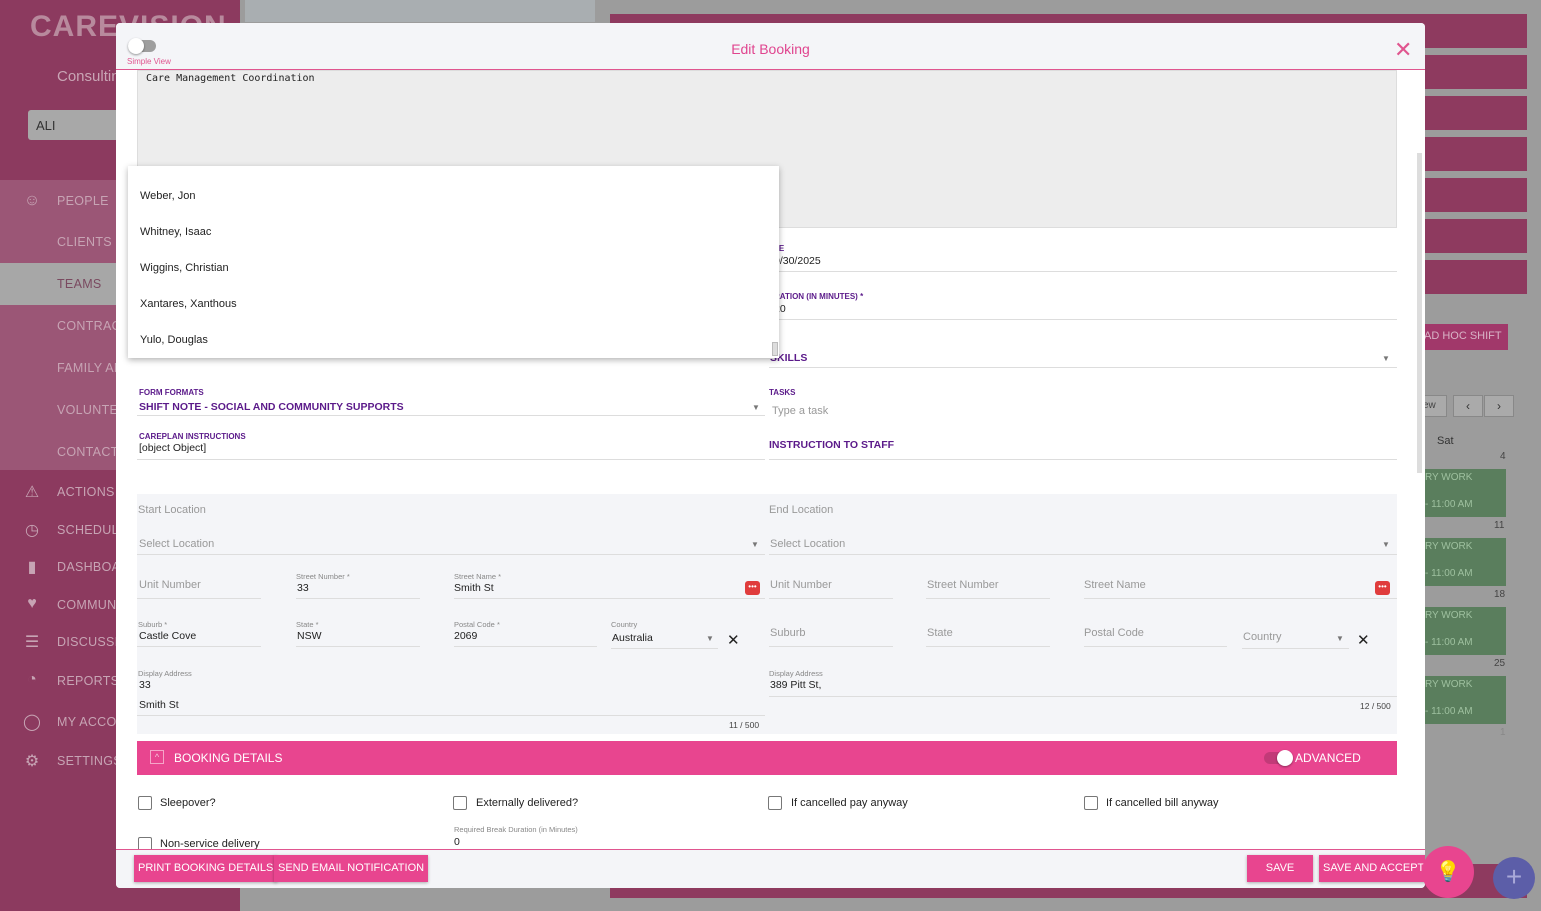 This screenshot has width=1541, height=911. I want to click on day-number: 11, so click(1499, 525).